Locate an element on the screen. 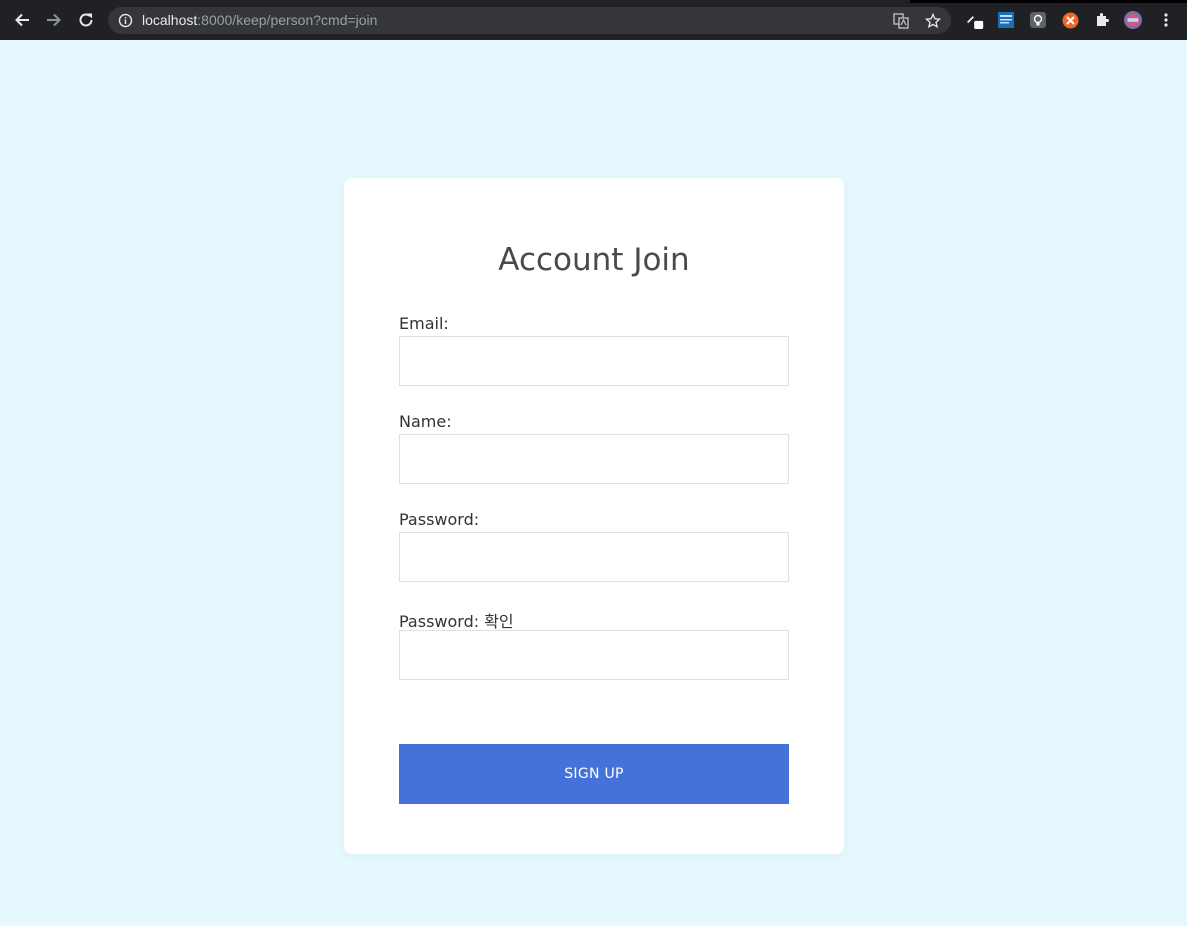 Image resolution: width=1187 pixels, height=926 pixels. avatar is located at coordinates (1133, 20).